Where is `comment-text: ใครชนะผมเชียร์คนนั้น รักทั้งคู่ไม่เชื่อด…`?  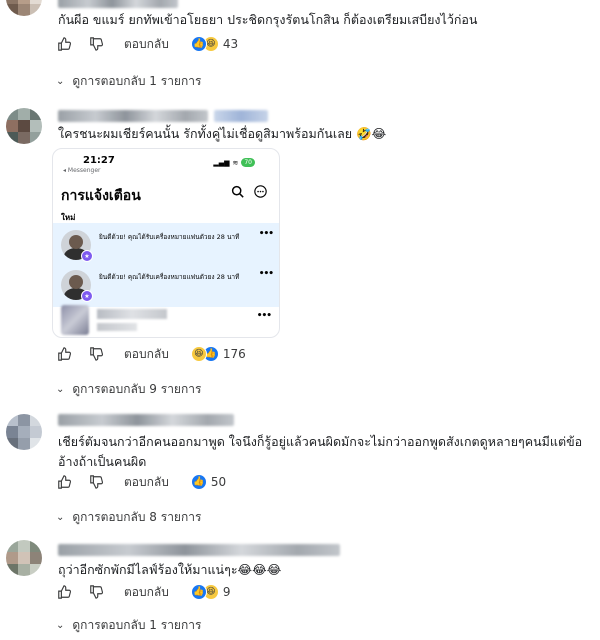
comment-text: ใครชนะผมเชียร์คนนั้น รักทั้งคู่ไม่เชื่อด… is located at coordinates (222, 133).